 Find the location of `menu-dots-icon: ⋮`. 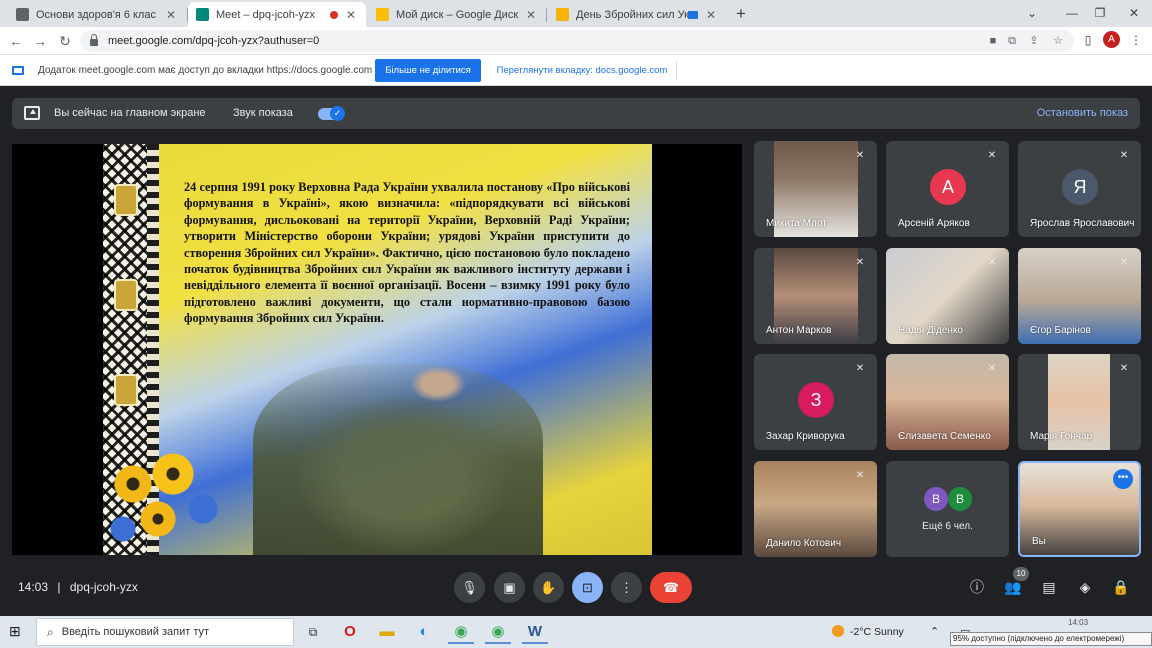

menu-dots-icon: ⋮ is located at coordinates (1136, 40).